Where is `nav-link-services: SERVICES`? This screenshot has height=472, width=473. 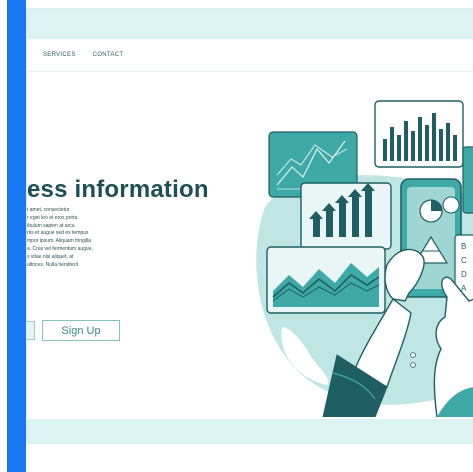 nav-link-services: SERVICES is located at coordinates (59, 55).